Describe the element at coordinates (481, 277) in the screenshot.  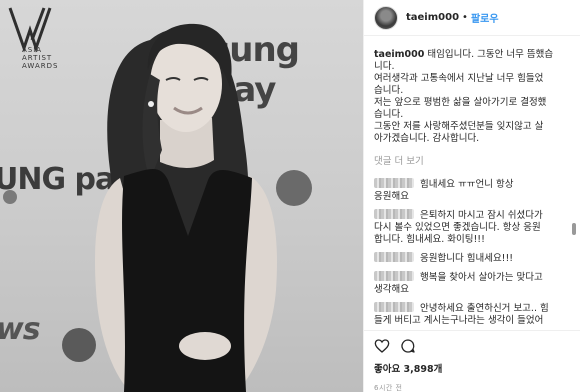
I see `comment-text: 행복을 찾아서 살아가는 맞다고` at that location.